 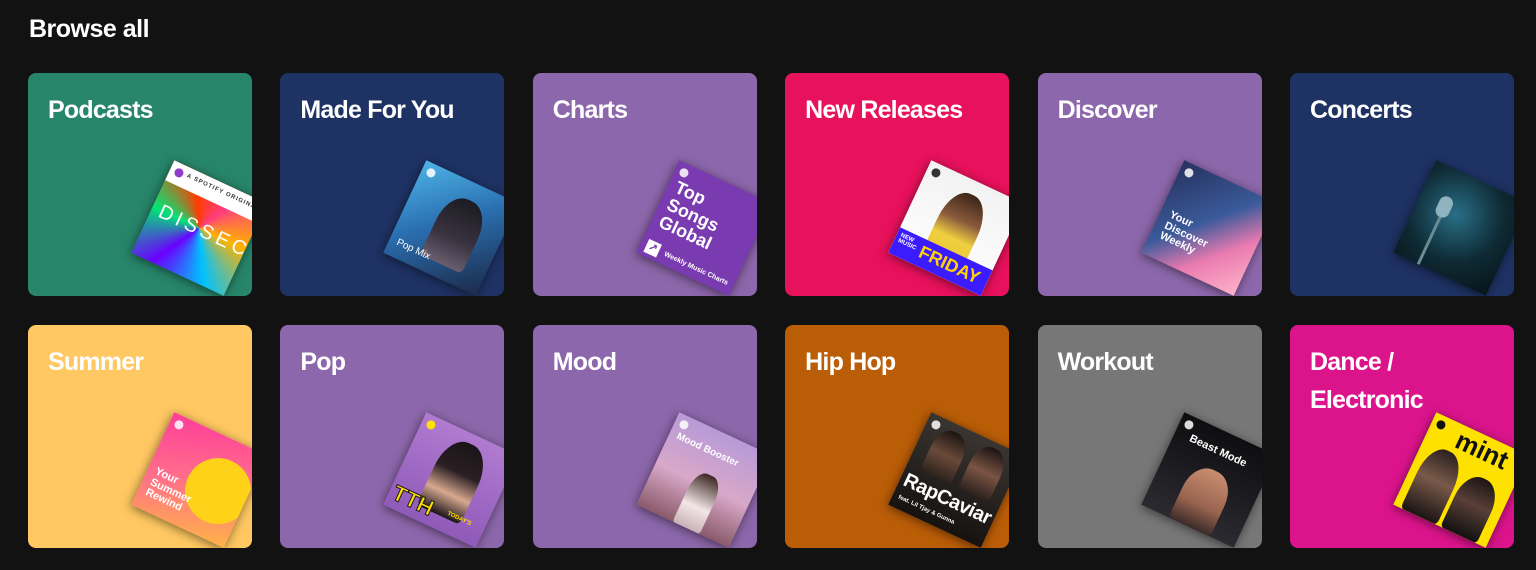 What do you see at coordinates (323, 362) in the screenshot?
I see `tile-title: Pop` at bounding box center [323, 362].